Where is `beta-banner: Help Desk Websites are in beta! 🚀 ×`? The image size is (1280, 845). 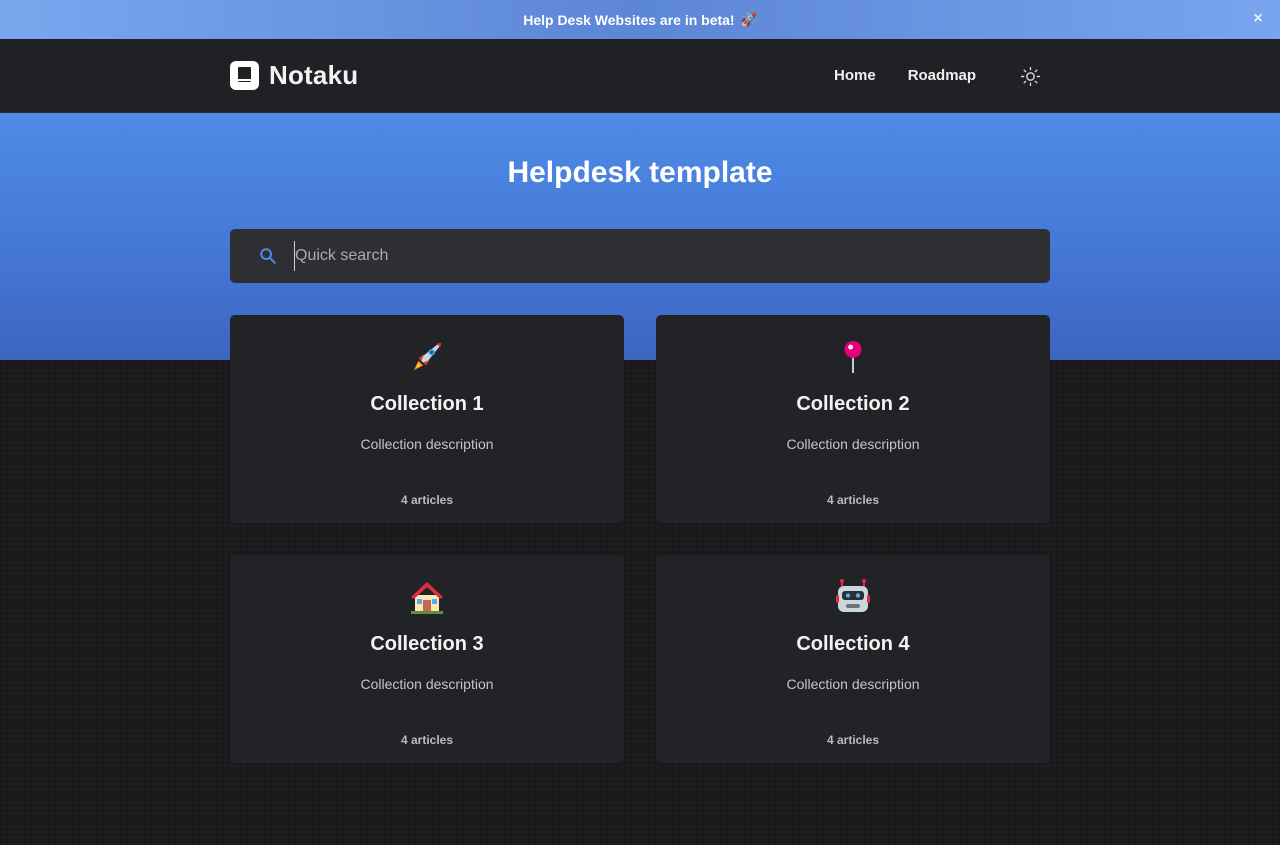 beta-banner: Help Desk Websites are in beta! 🚀 × is located at coordinates (640, 19).